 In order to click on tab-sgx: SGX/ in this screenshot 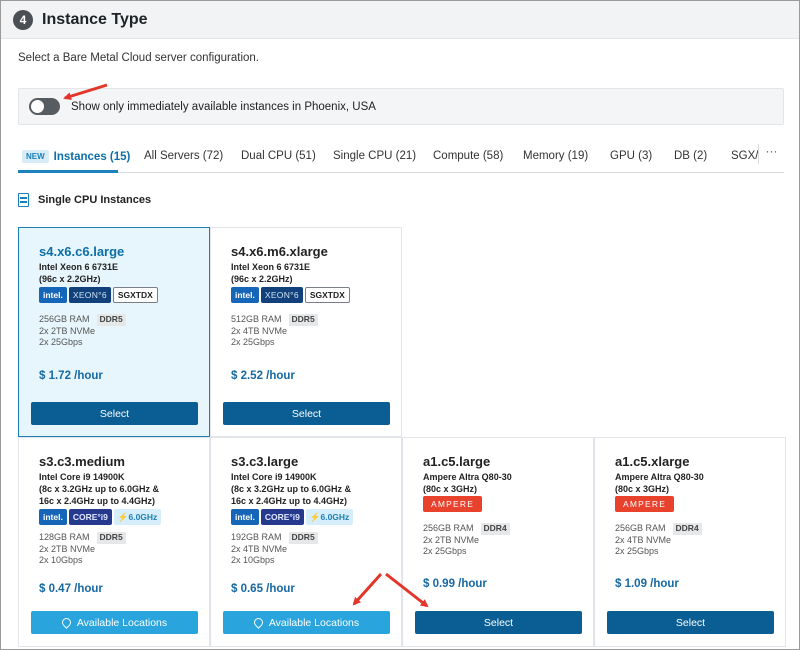, I will do `click(744, 156)`.